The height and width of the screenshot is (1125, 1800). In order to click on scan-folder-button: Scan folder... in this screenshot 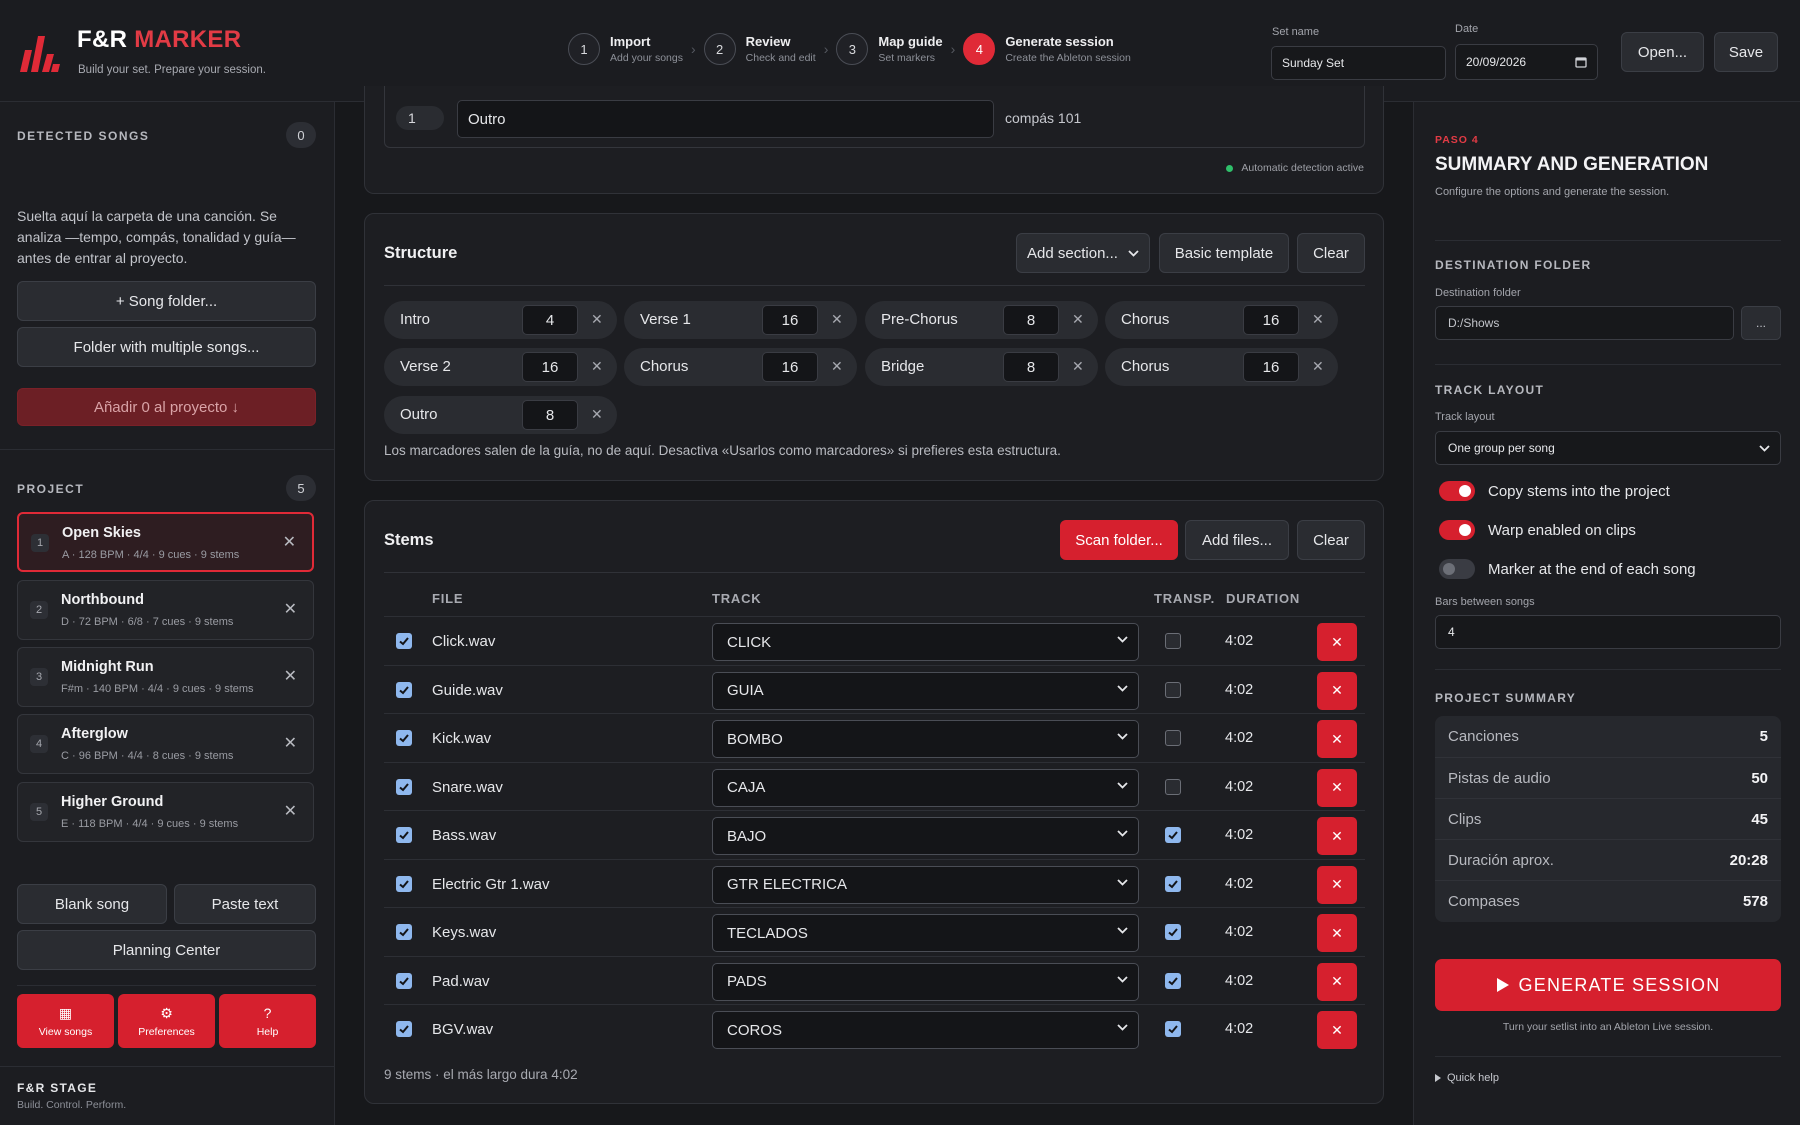, I will do `click(1119, 540)`.